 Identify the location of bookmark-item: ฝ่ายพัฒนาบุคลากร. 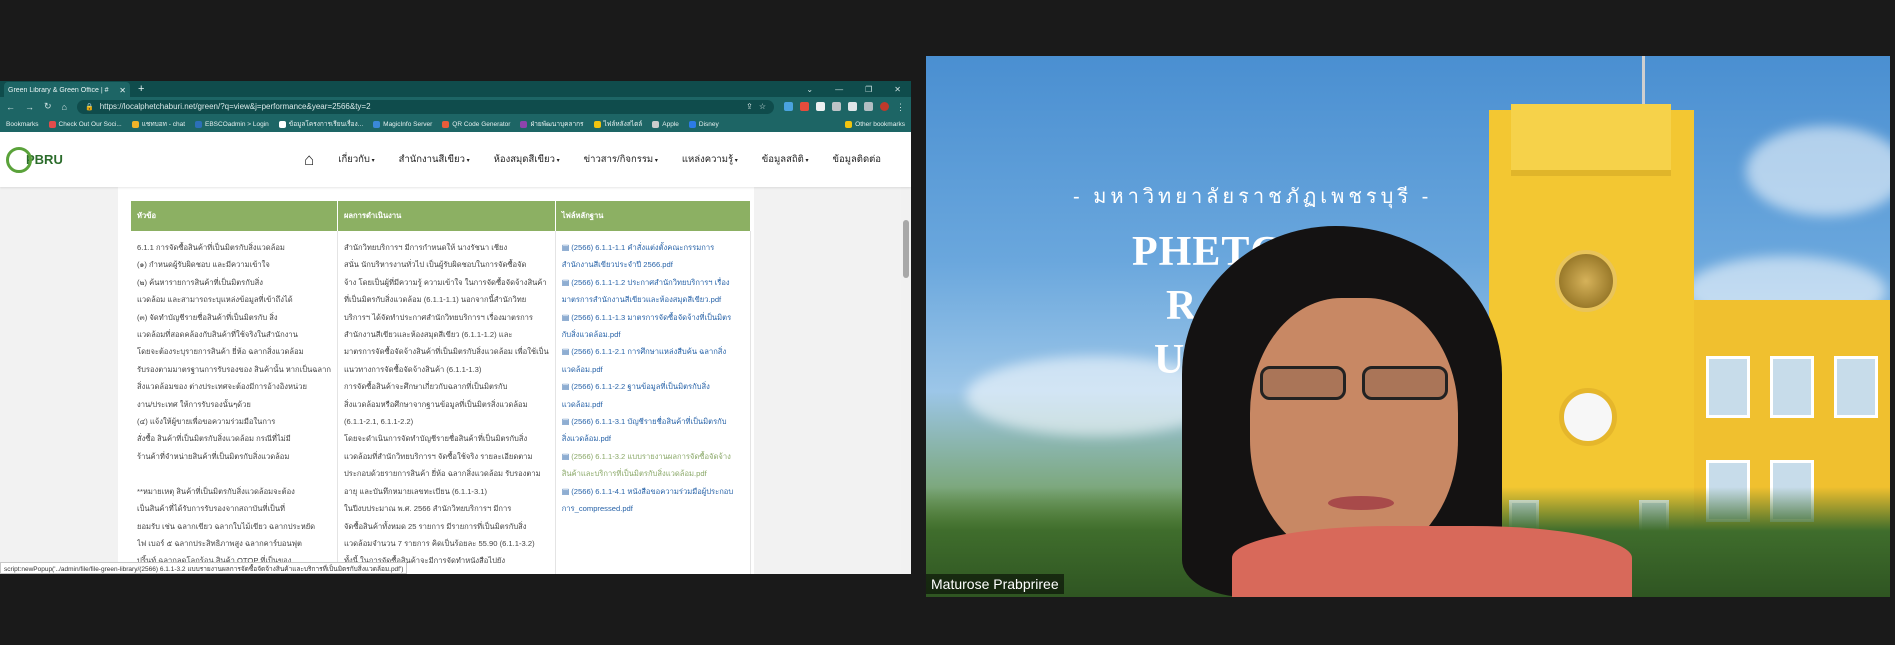
(552, 124).